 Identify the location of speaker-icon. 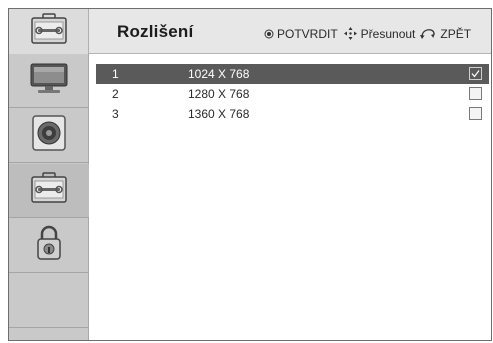
(49, 135).